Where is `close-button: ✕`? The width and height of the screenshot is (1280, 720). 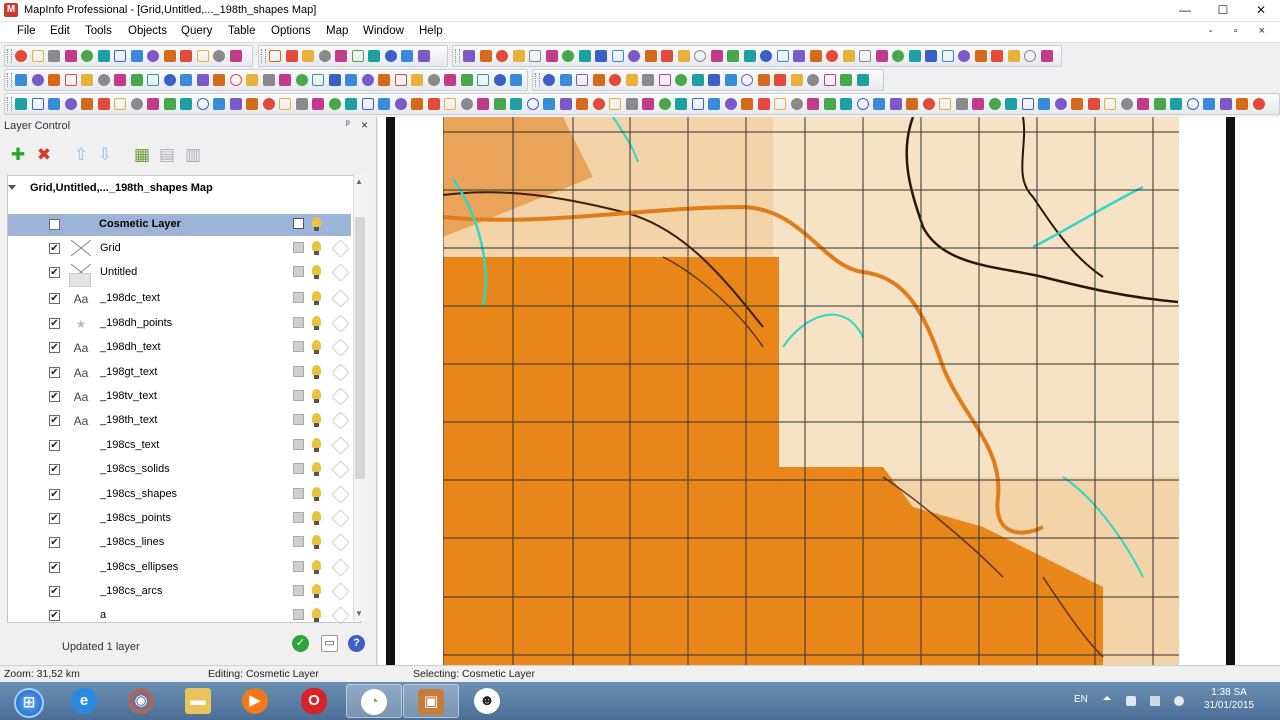 close-button: ✕ is located at coordinates (1261, 10).